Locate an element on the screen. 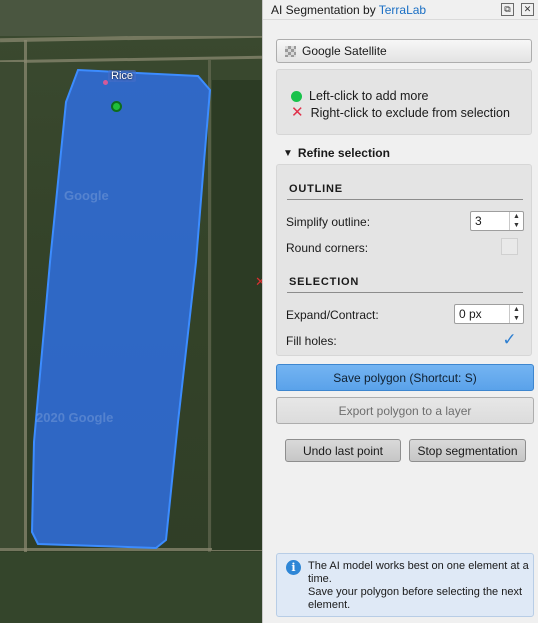  refine-selection-toggle: ▼ Refine selection is located at coordinates (336, 153).